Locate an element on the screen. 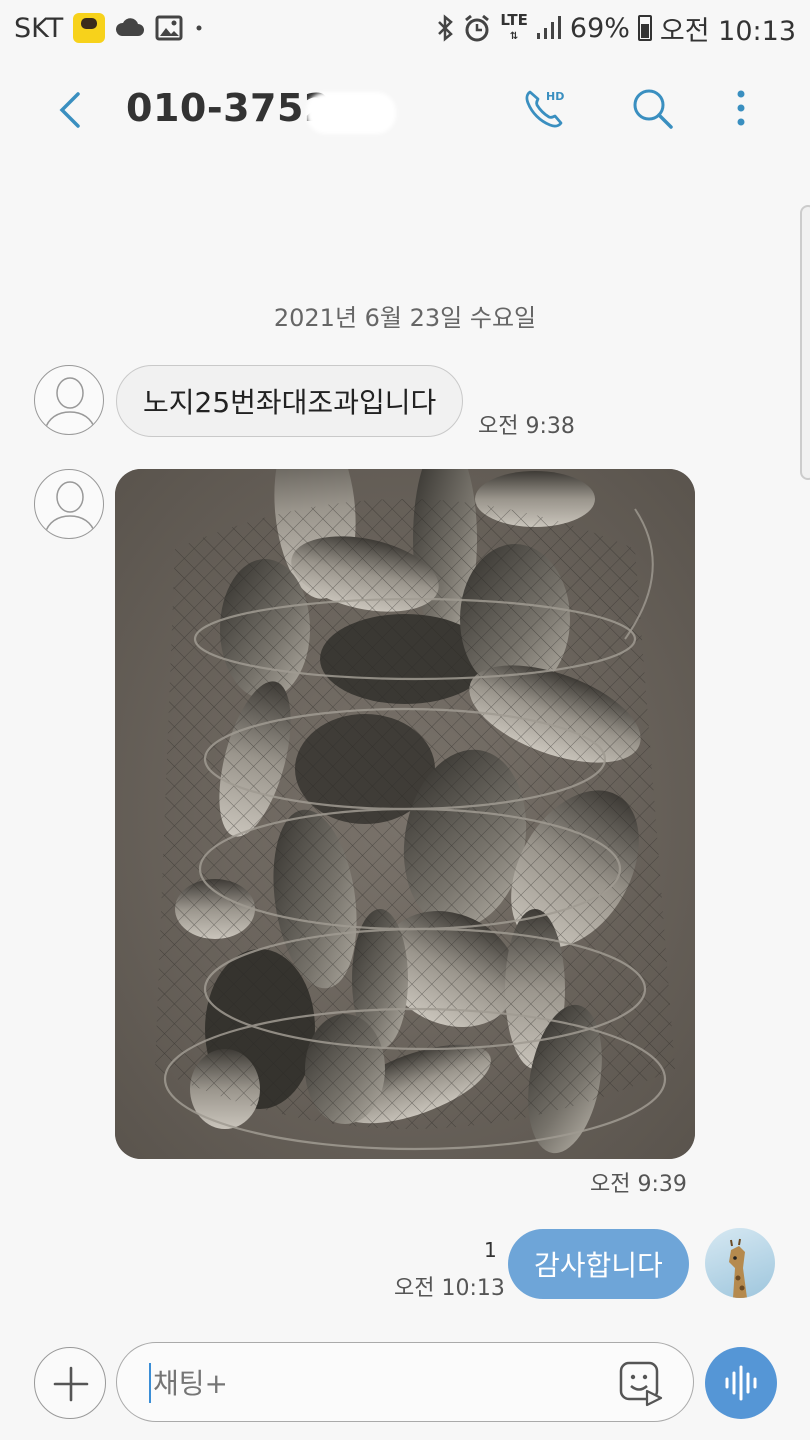  more-vert-icon is located at coordinates (741, 109).